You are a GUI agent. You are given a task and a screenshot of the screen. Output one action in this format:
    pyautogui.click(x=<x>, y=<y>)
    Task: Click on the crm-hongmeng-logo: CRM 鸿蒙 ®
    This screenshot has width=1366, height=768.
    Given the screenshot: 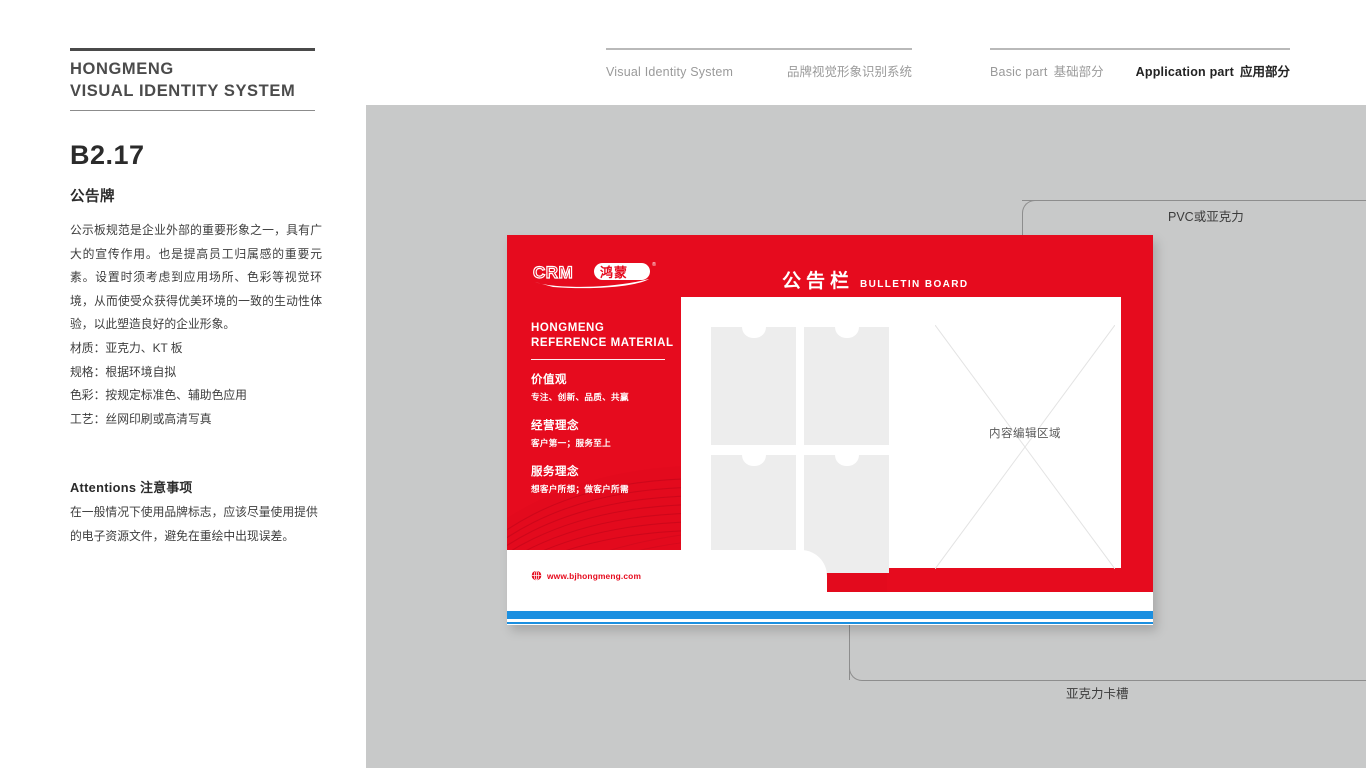 What is the action you would take?
    pyautogui.click(x=594, y=275)
    